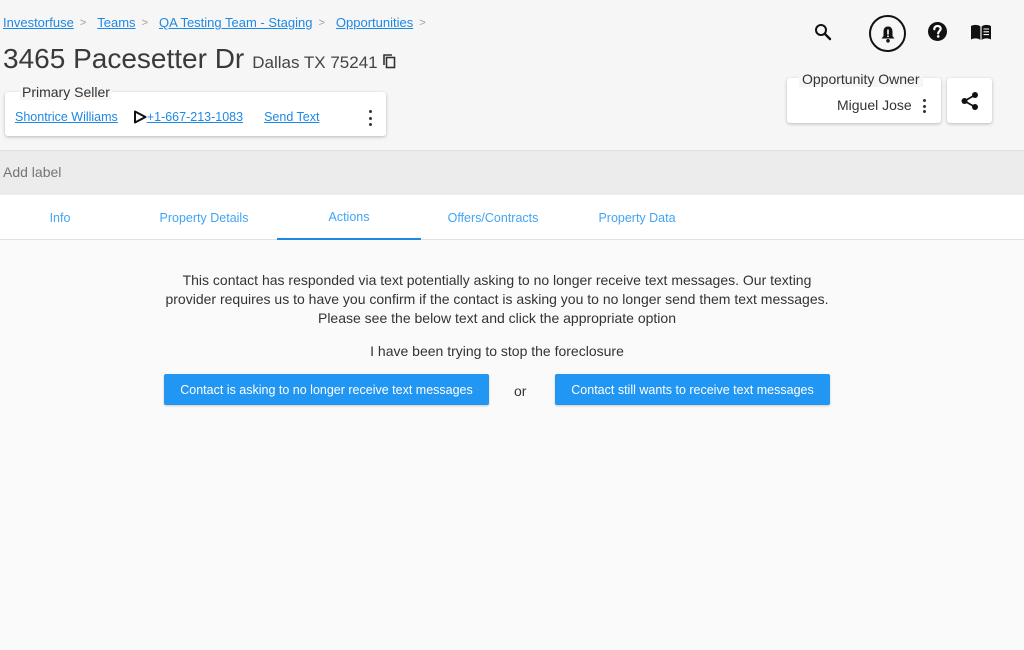 The width and height of the screenshot is (1024, 650). What do you see at coordinates (66, 117) in the screenshot?
I see `seller-name-link: Shontrice Williams` at bounding box center [66, 117].